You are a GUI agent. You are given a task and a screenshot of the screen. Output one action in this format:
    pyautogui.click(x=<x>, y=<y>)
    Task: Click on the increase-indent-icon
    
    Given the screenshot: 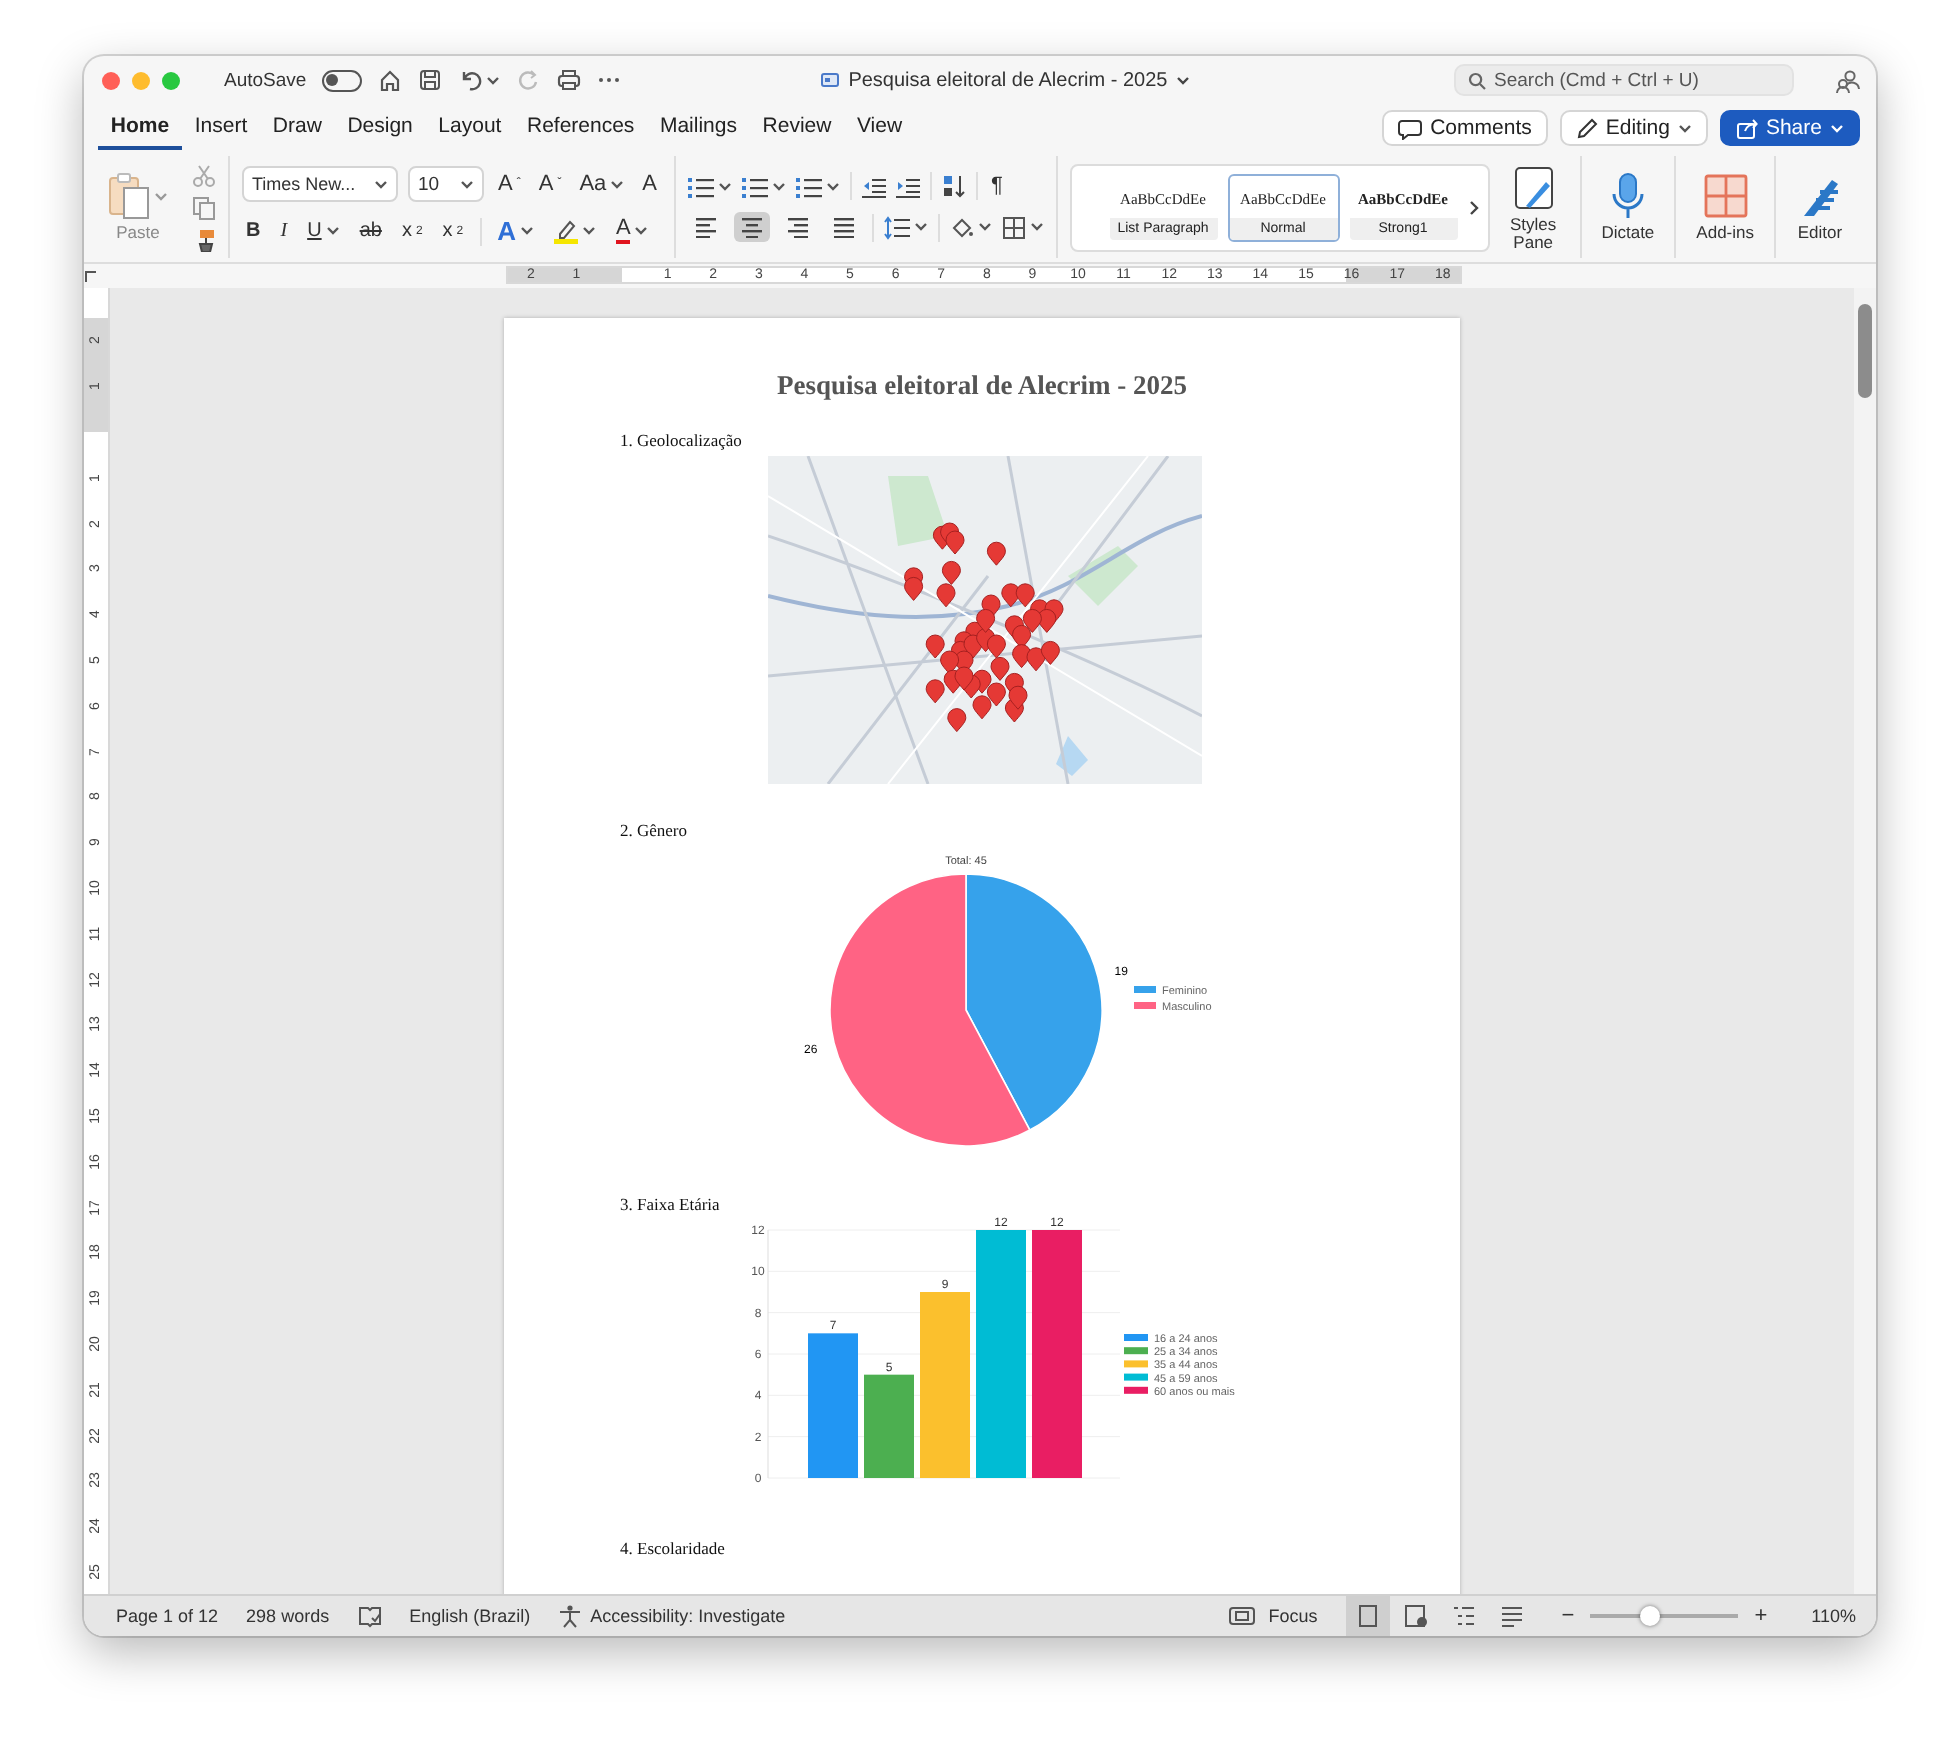 What is the action you would take?
    pyautogui.click(x=907, y=186)
    